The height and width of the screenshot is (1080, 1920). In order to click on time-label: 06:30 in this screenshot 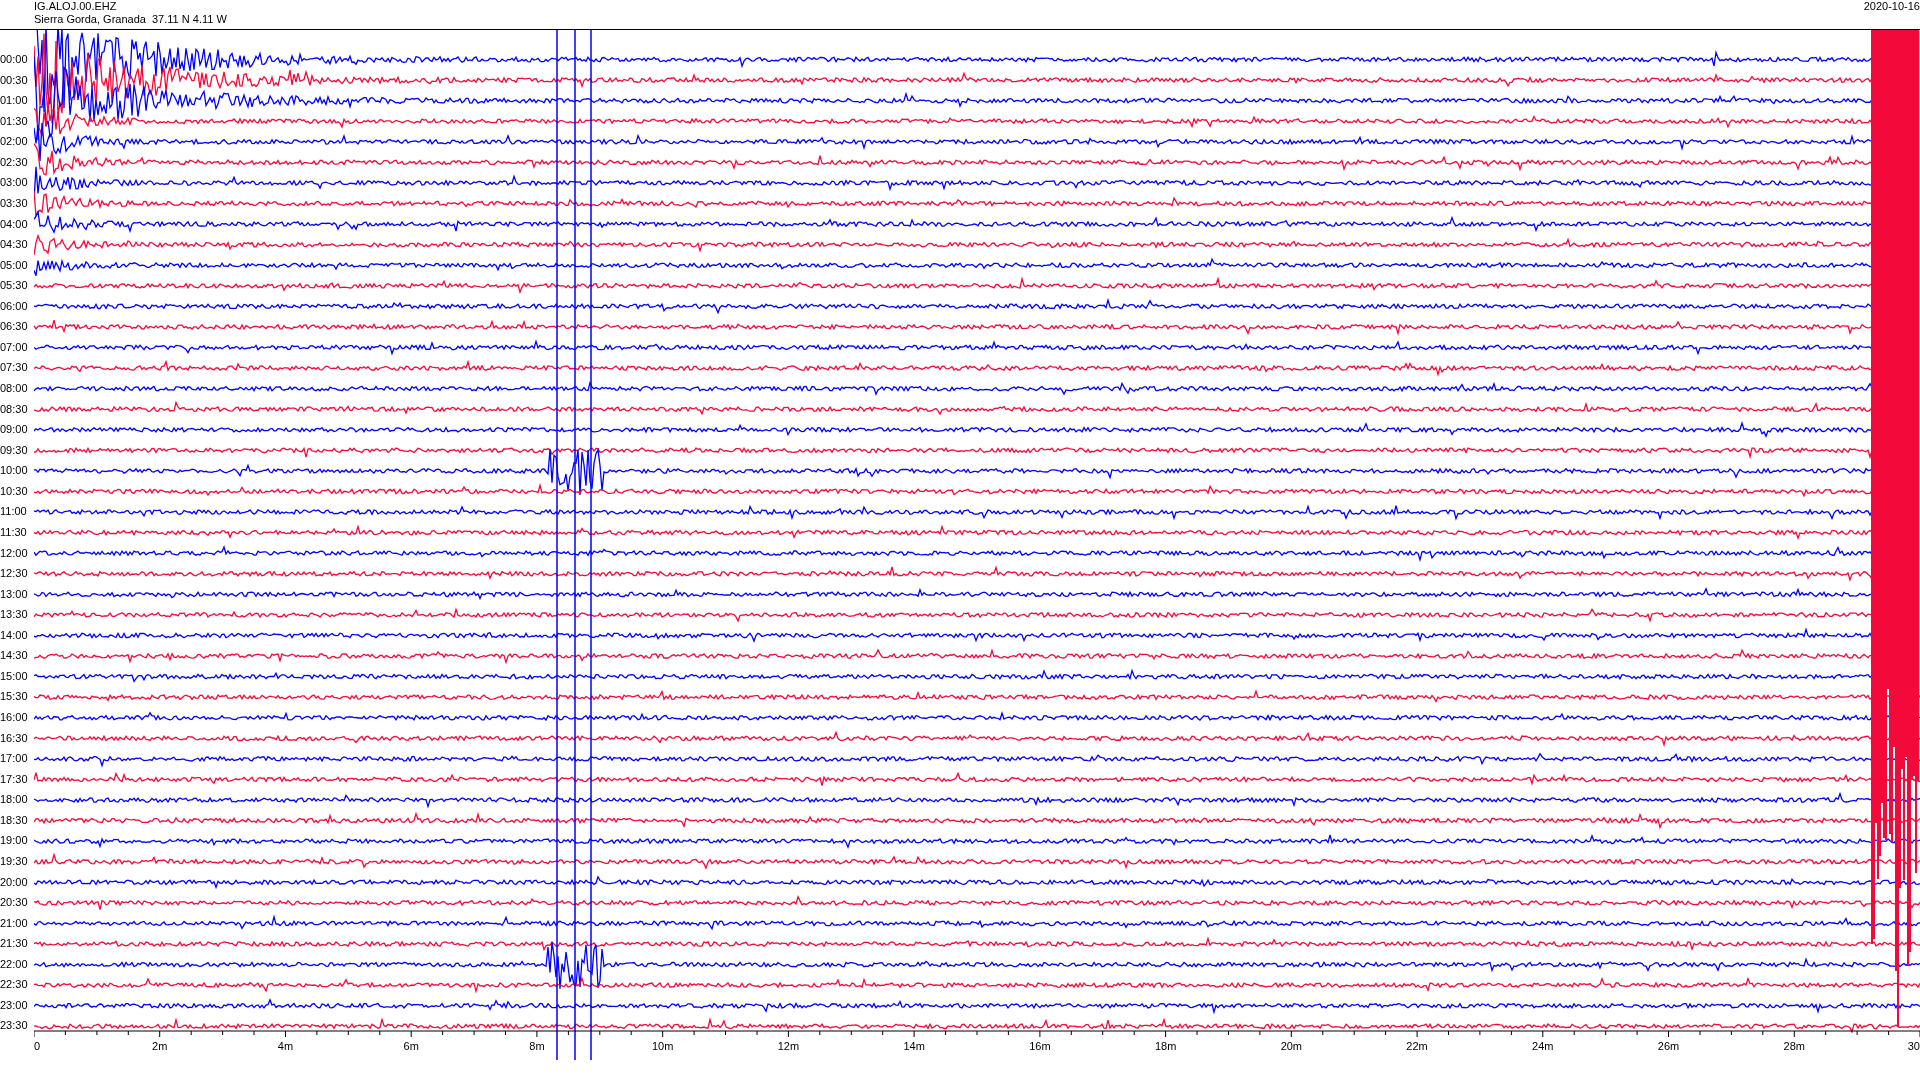, I will do `click(14, 327)`.